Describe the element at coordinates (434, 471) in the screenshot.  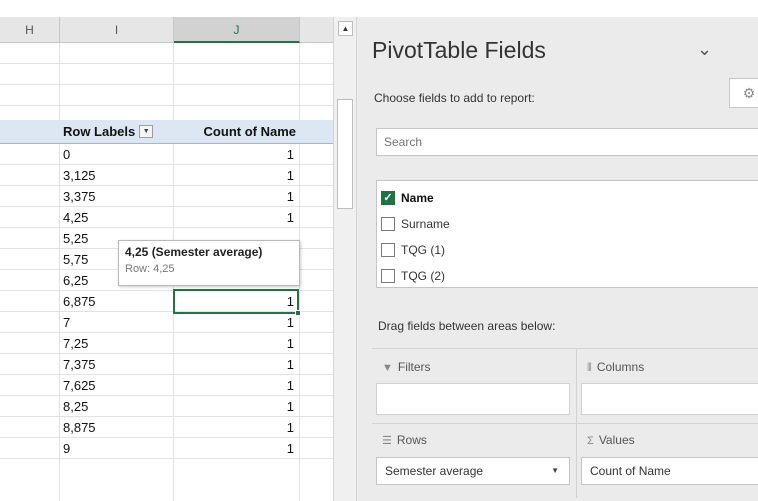
I see `rows-item-label: Semester average` at that location.